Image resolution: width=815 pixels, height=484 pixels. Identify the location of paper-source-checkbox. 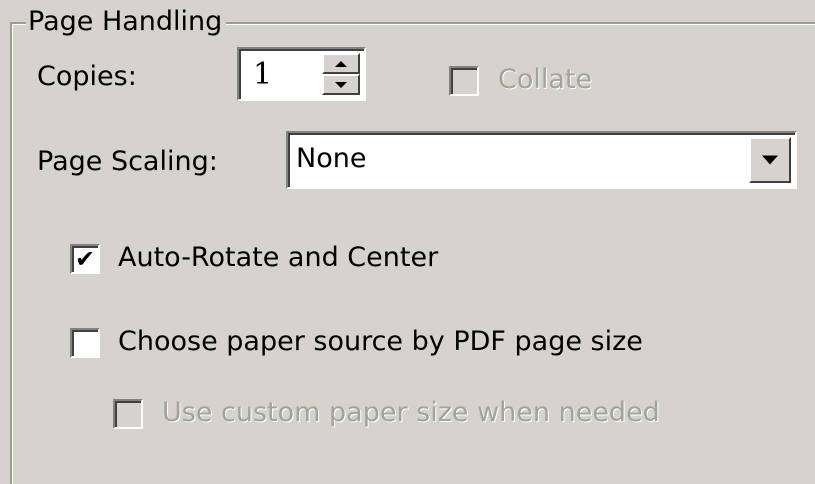
(85, 343).